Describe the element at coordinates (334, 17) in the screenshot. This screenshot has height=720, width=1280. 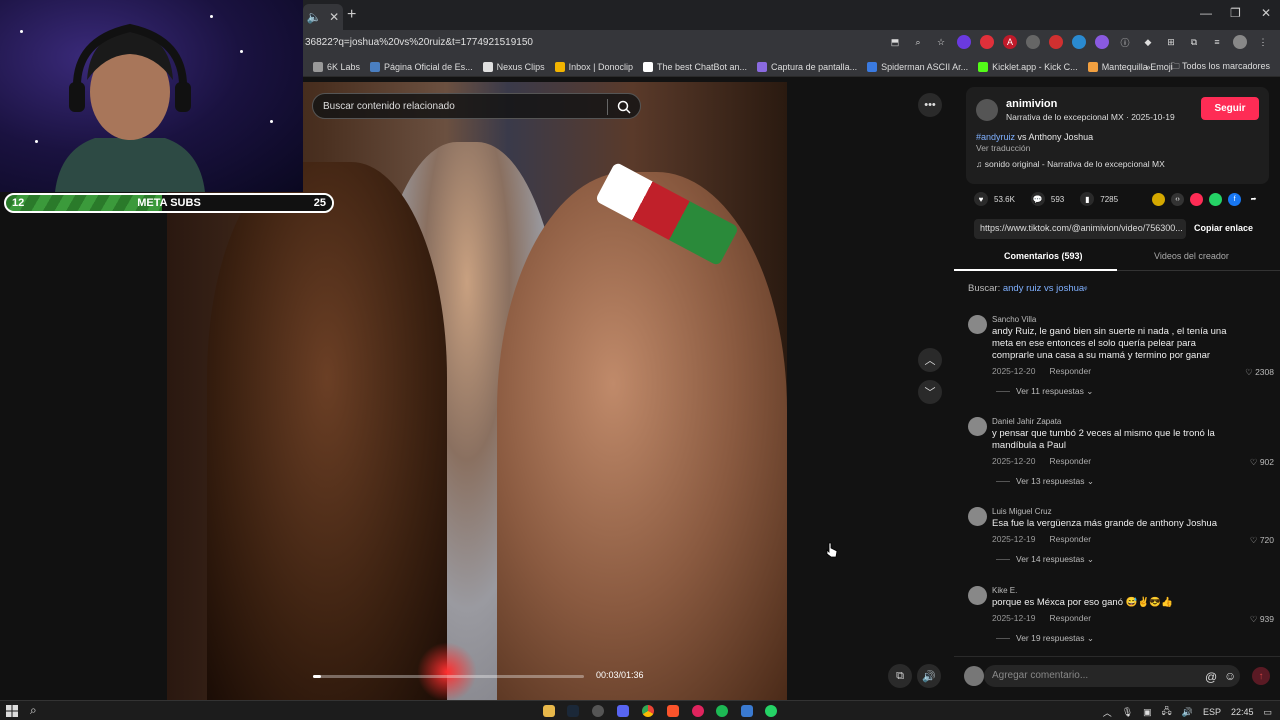
I see `tab-close-icon: ✕` at that location.